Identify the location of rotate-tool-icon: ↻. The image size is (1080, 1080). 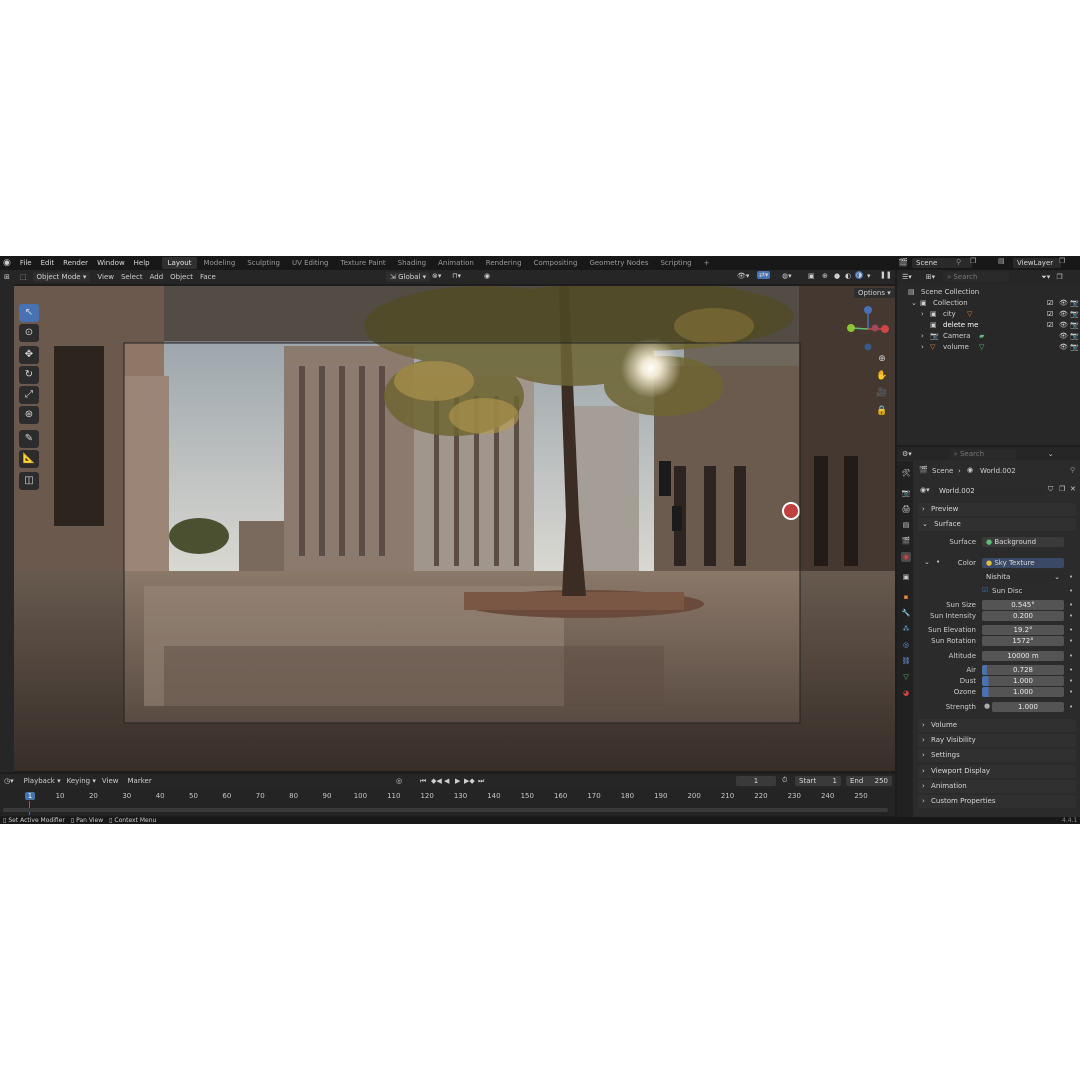
(29, 375).